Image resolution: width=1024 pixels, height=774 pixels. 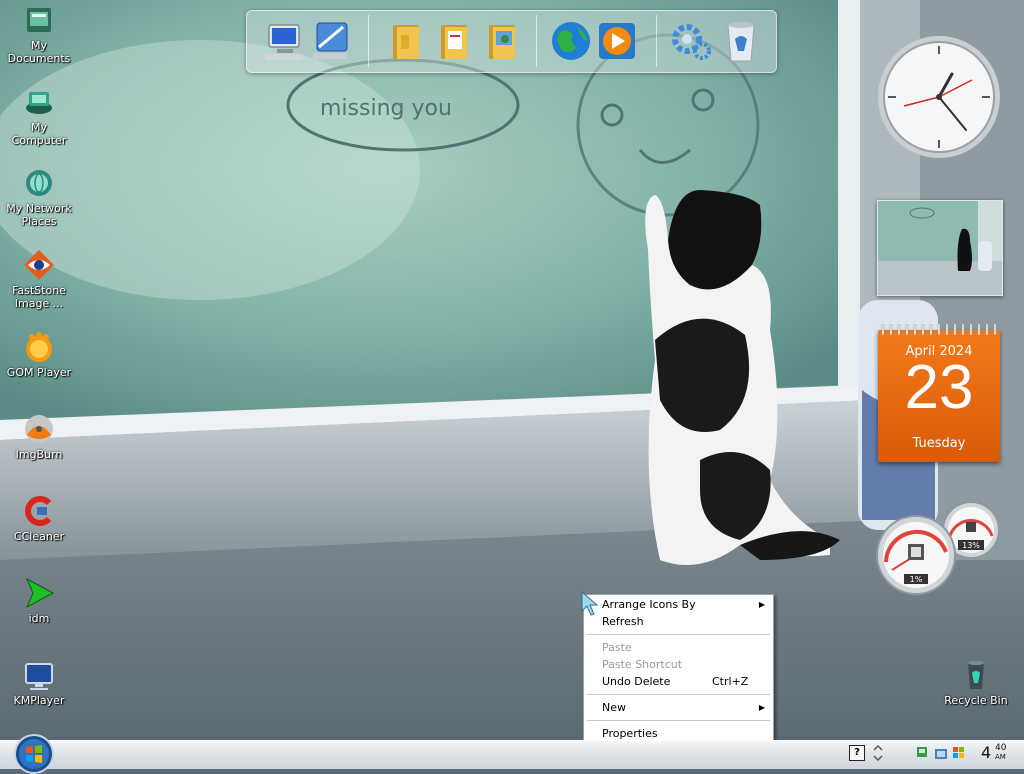 What do you see at coordinates (39, 429) in the screenshot?
I see `imgburn-disc-icon` at bounding box center [39, 429].